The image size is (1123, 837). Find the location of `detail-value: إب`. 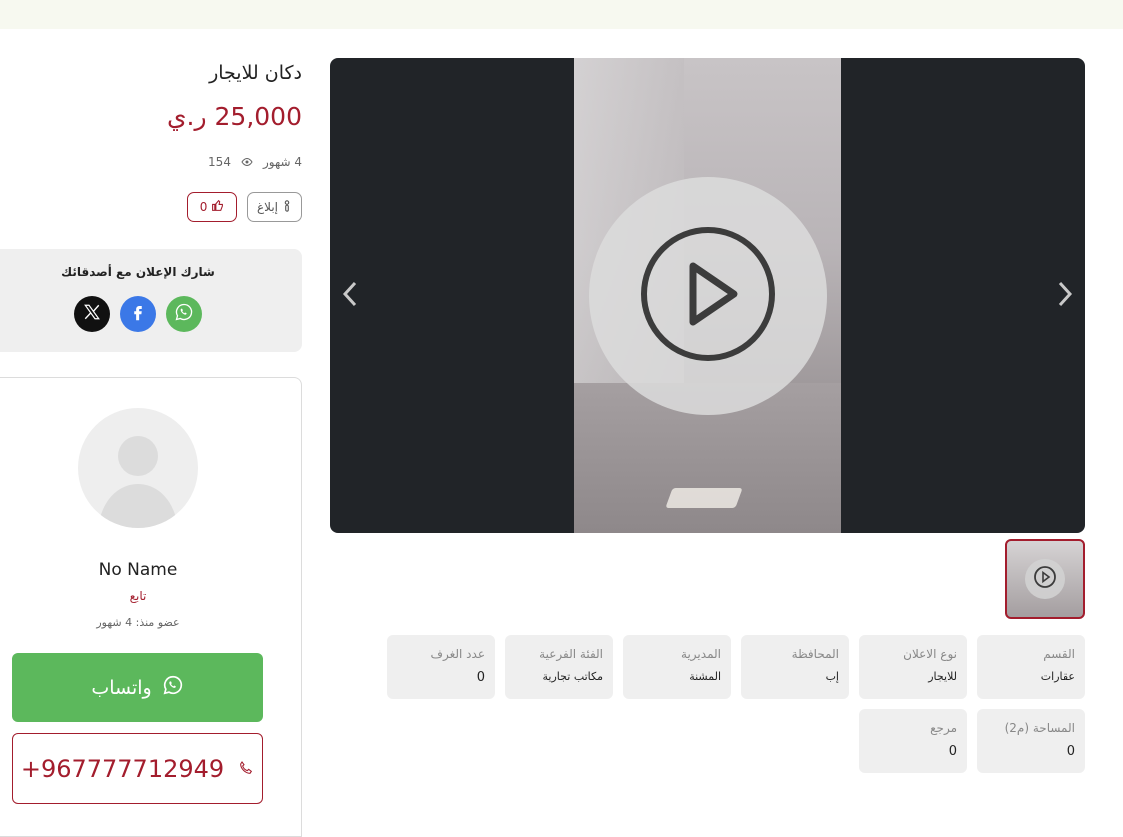

detail-value: إب is located at coordinates (832, 676).